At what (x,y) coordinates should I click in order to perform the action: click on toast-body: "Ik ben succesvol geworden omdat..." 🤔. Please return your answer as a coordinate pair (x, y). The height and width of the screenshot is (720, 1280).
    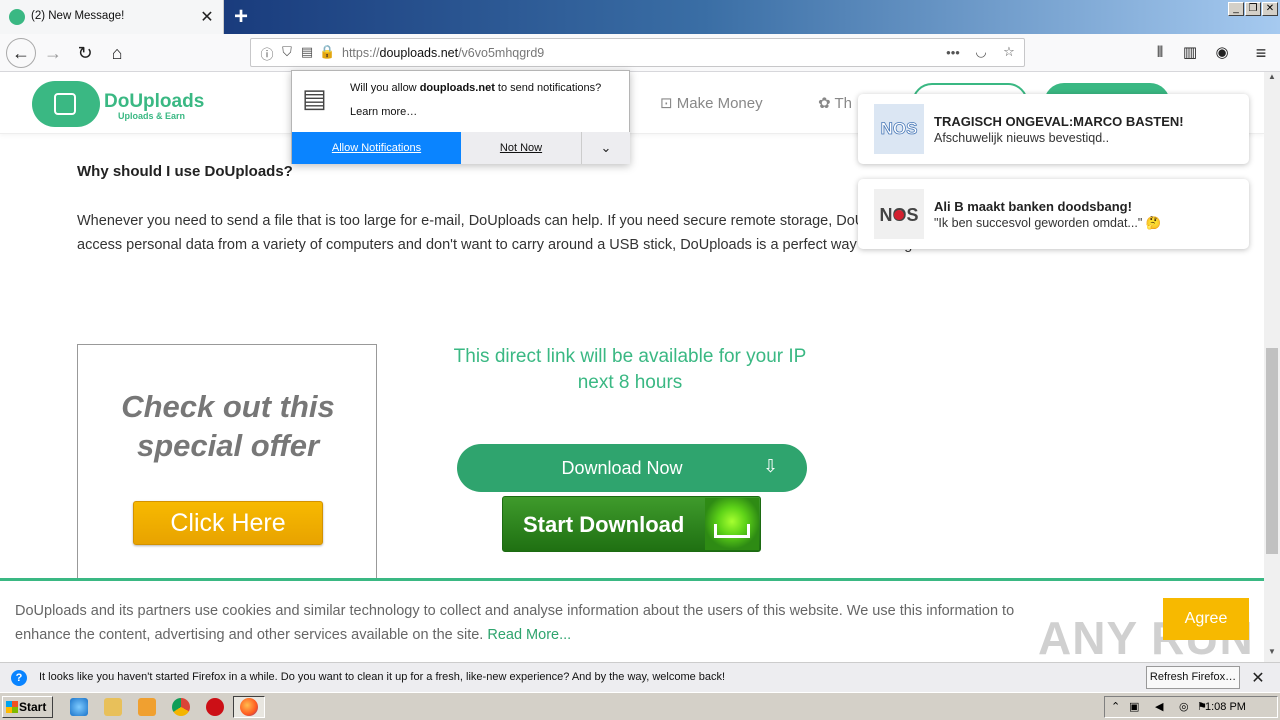
    Looking at the image, I should click on (1048, 223).